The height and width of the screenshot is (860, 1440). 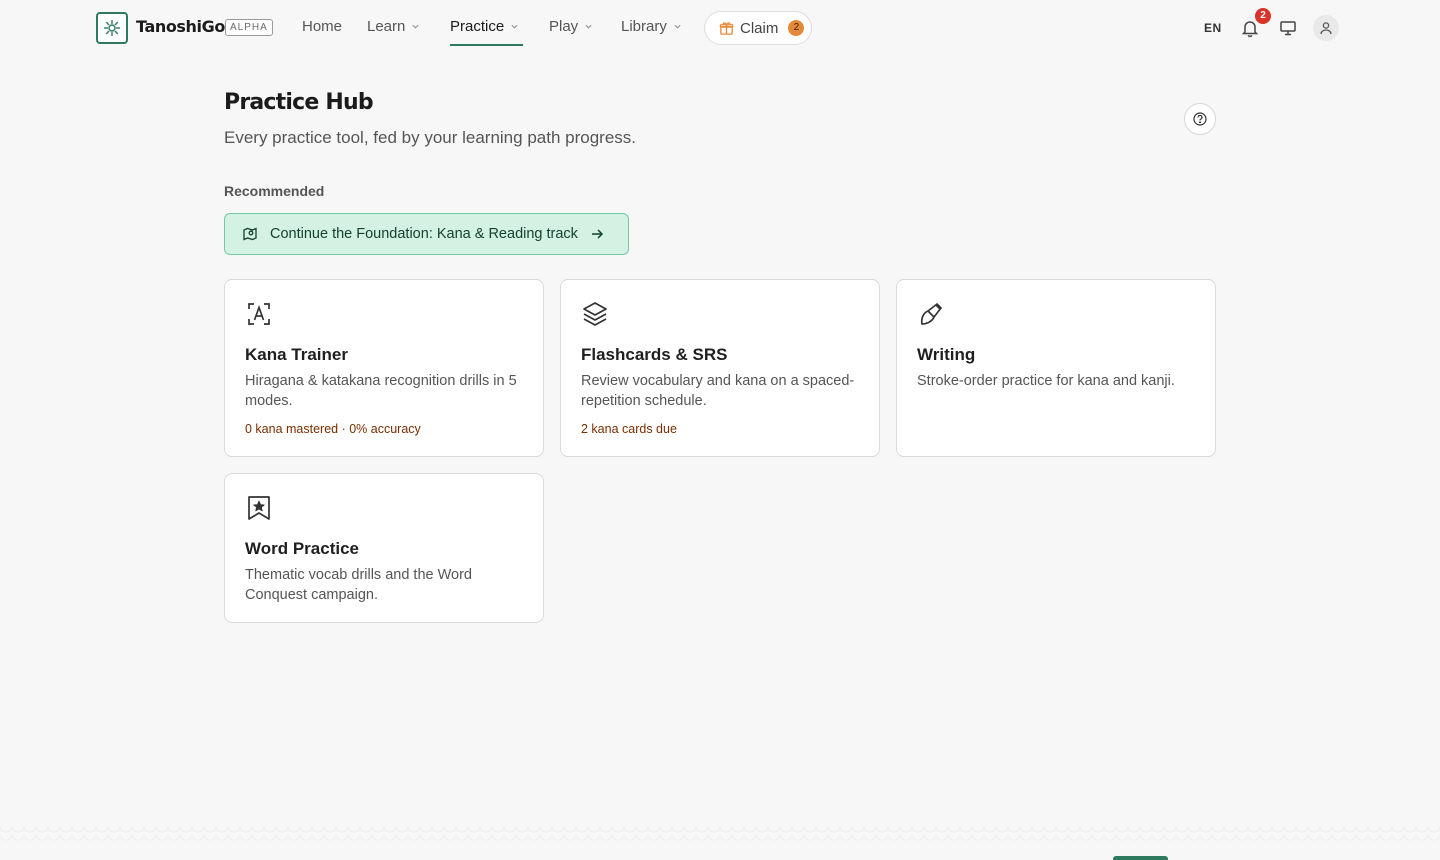 What do you see at coordinates (946, 354) in the screenshot?
I see `card-title: Writing` at bounding box center [946, 354].